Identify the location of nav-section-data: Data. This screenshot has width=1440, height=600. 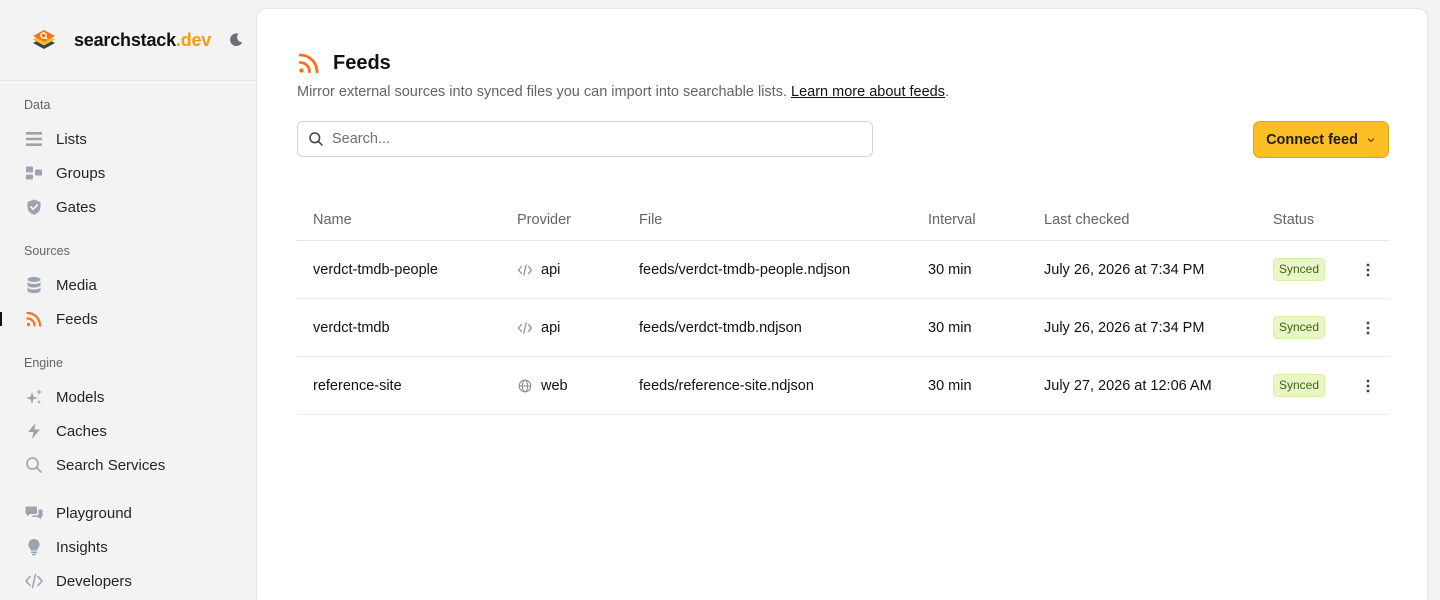
(37, 105).